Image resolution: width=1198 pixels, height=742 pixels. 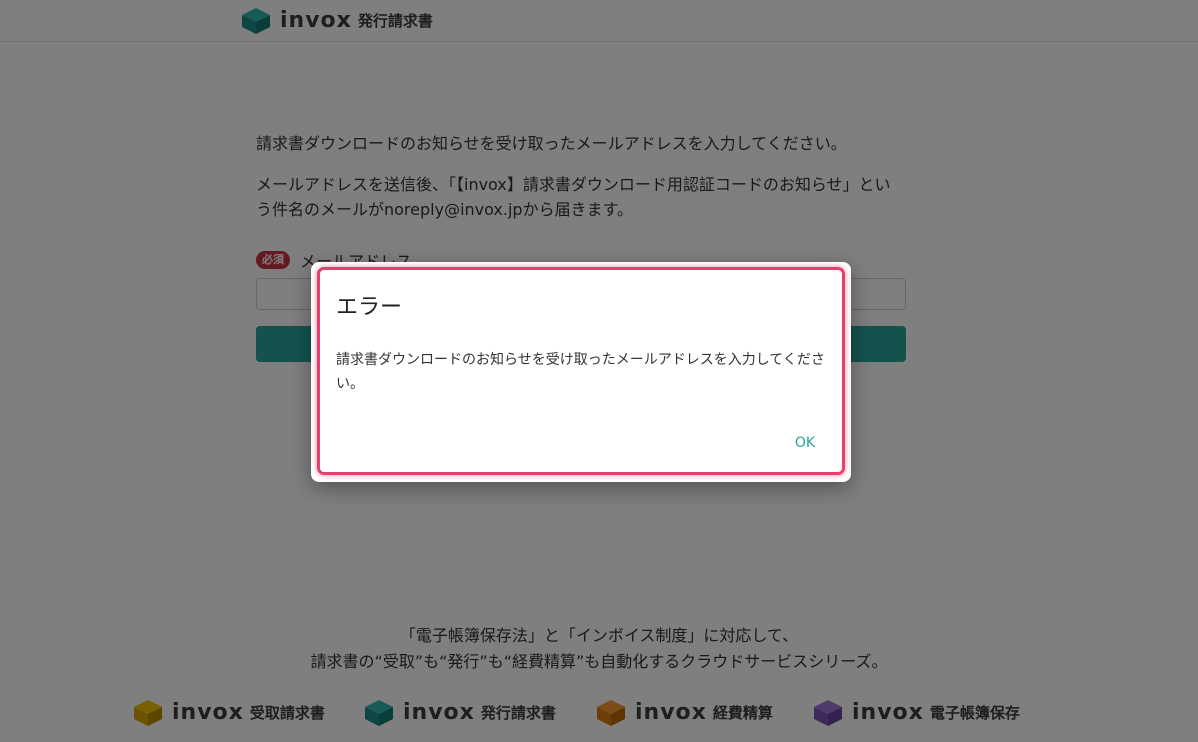 What do you see at coordinates (805, 443) in the screenshot?
I see `dialog-ok-button: OK` at bounding box center [805, 443].